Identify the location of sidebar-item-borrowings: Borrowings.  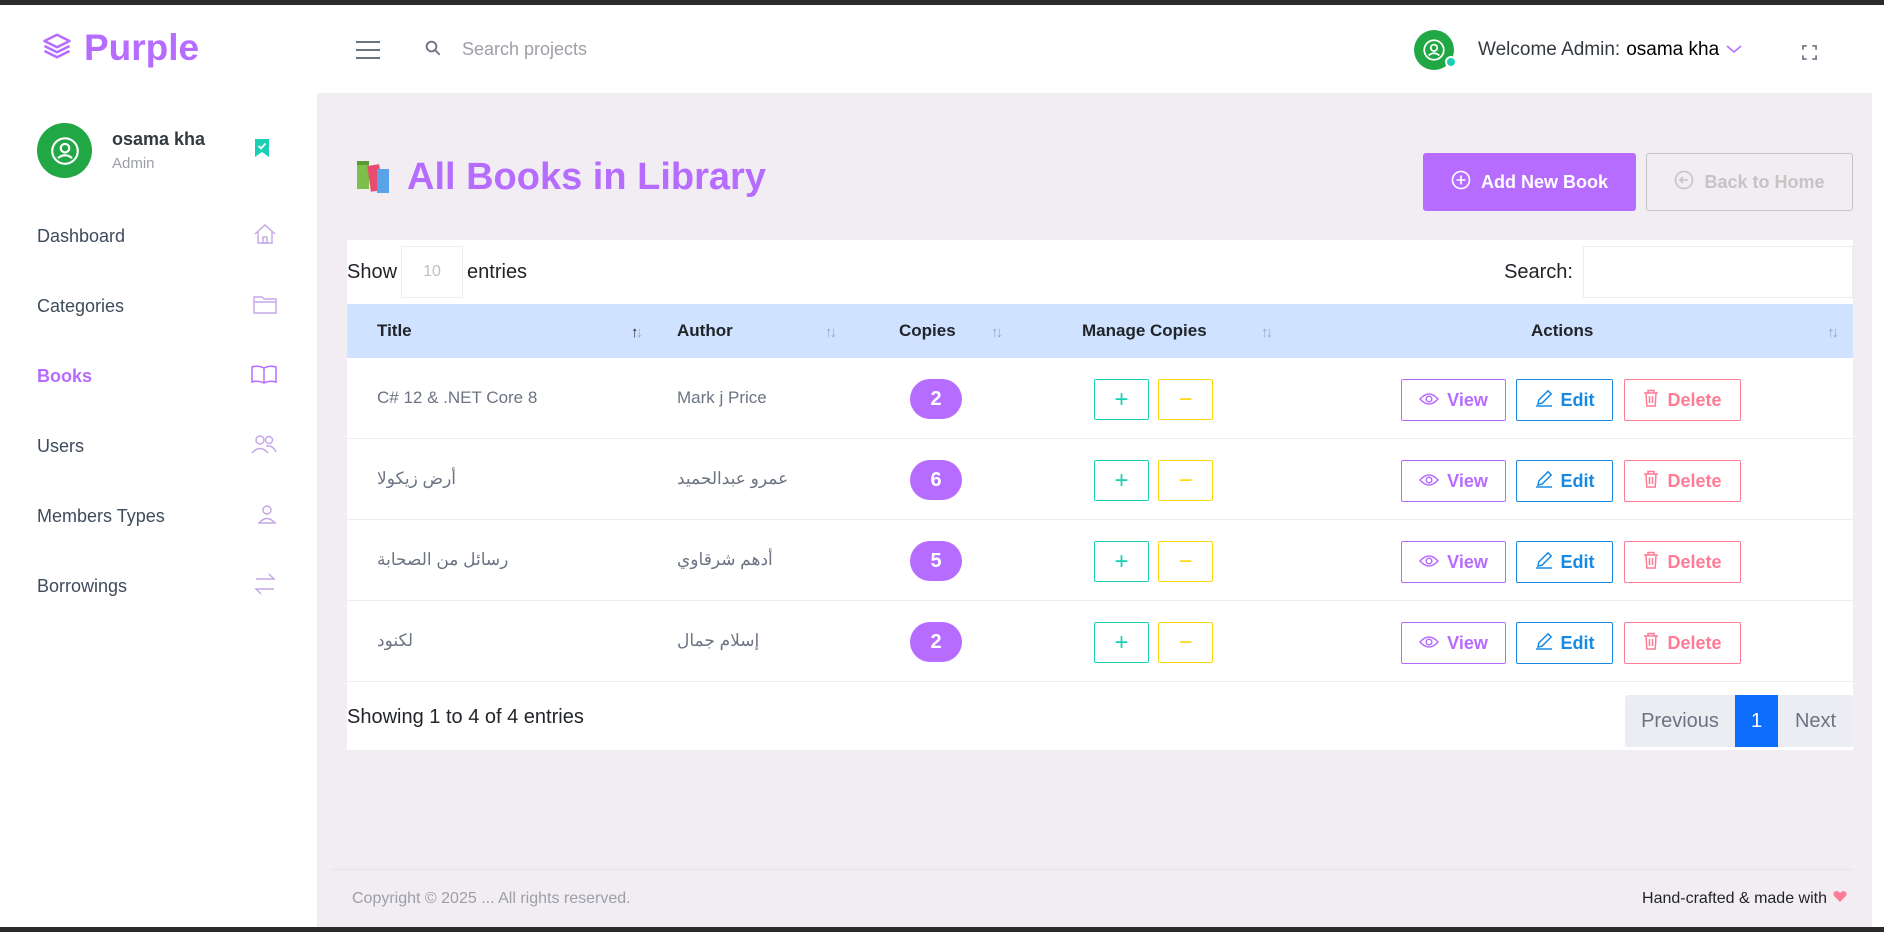
(158, 586).